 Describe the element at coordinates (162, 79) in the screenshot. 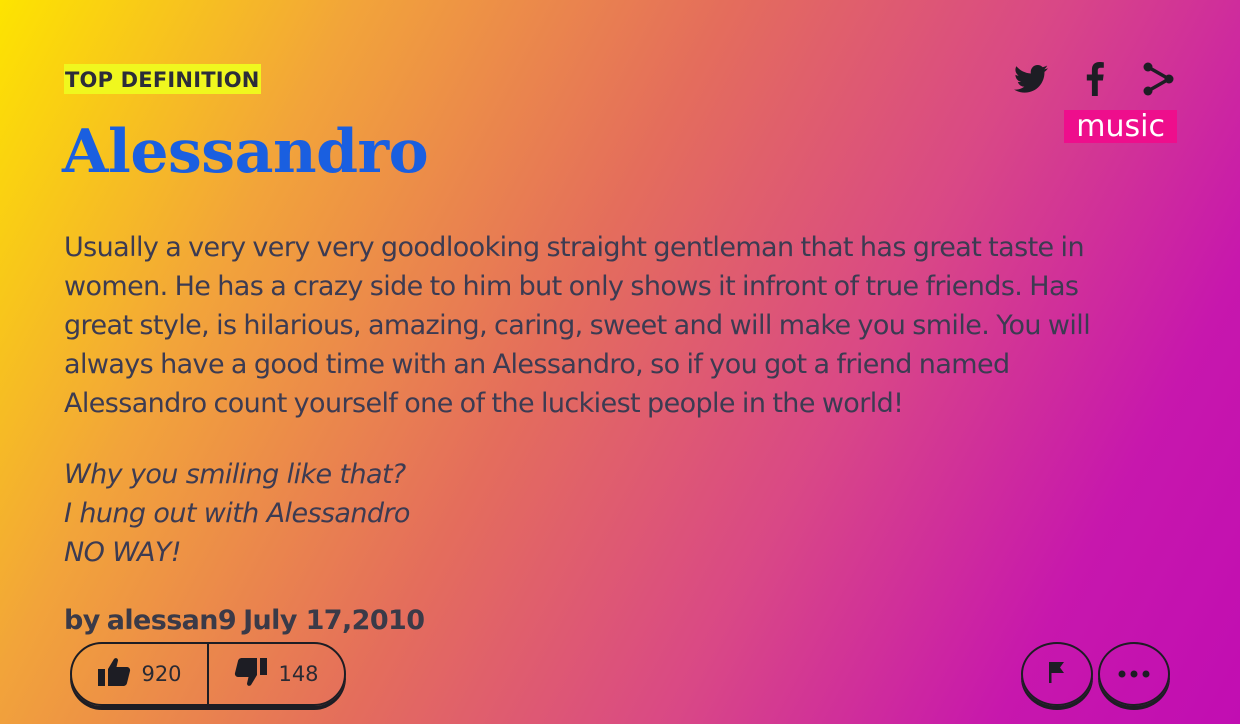

I see `top-definition-label: TOP DEFINITION` at that location.